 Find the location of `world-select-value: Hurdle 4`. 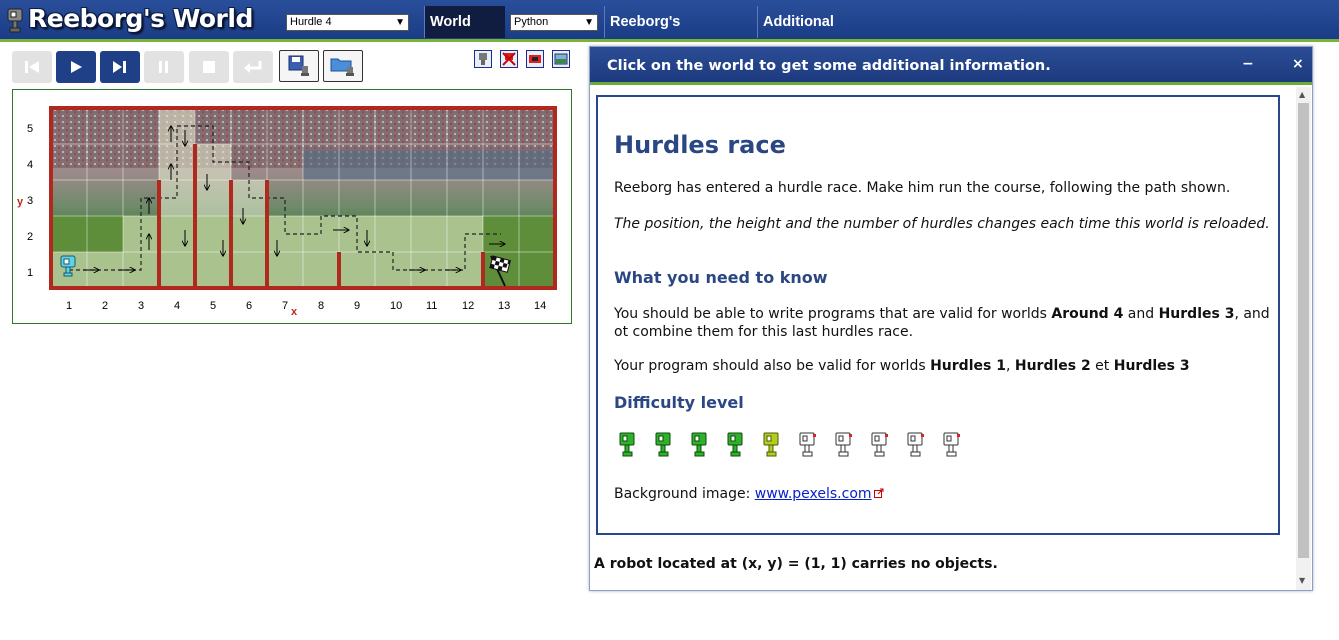

world-select-value: Hurdle 4 is located at coordinates (311, 22).